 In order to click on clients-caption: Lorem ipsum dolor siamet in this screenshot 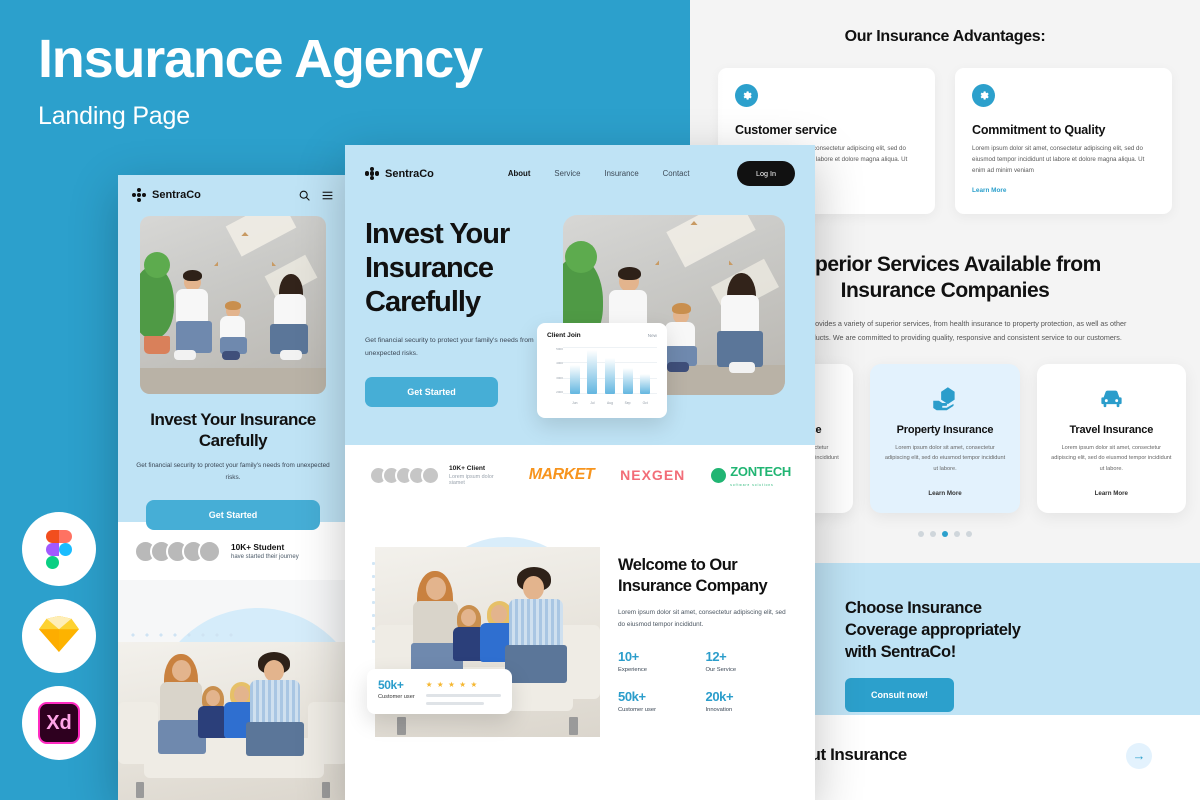, I will do `click(471, 479)`.